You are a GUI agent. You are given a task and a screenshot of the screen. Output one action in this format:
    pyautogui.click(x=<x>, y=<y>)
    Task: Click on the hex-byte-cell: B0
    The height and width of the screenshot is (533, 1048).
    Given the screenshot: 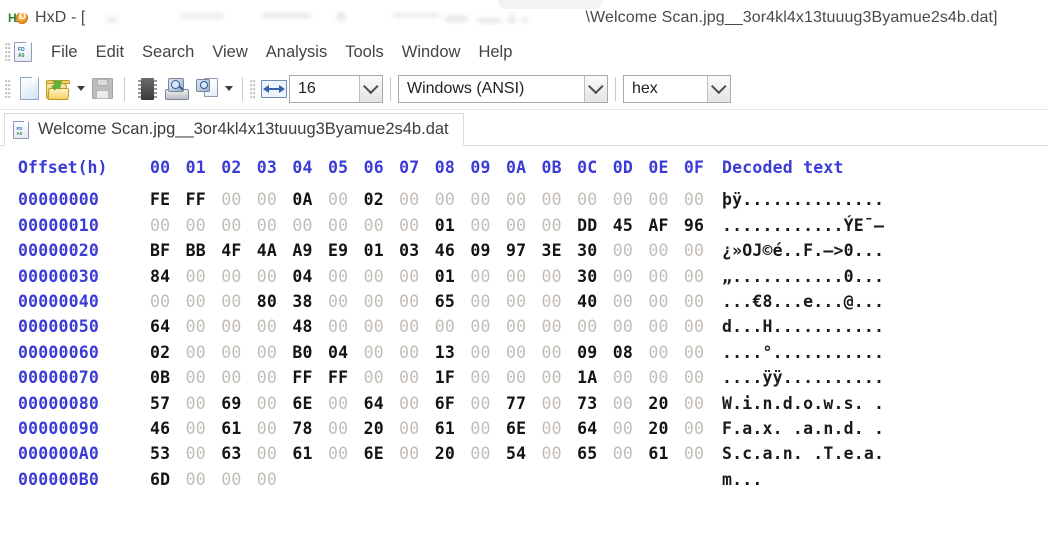 What is the action you would take?
    pyautogui.click(x=310, y=352)
    